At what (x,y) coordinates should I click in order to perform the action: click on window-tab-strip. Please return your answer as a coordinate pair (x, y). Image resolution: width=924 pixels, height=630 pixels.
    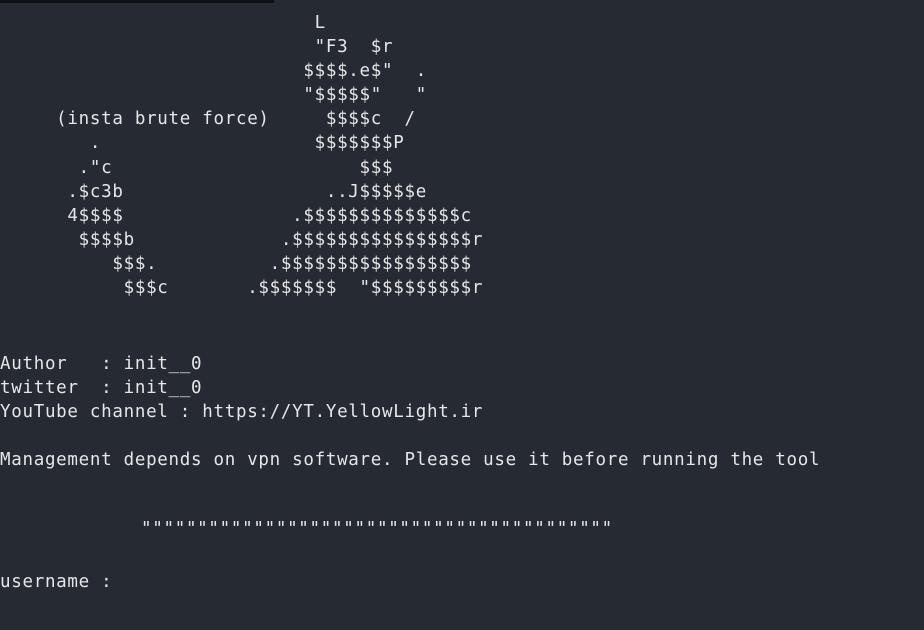
    Looking at the image, I should click on (137, 1).